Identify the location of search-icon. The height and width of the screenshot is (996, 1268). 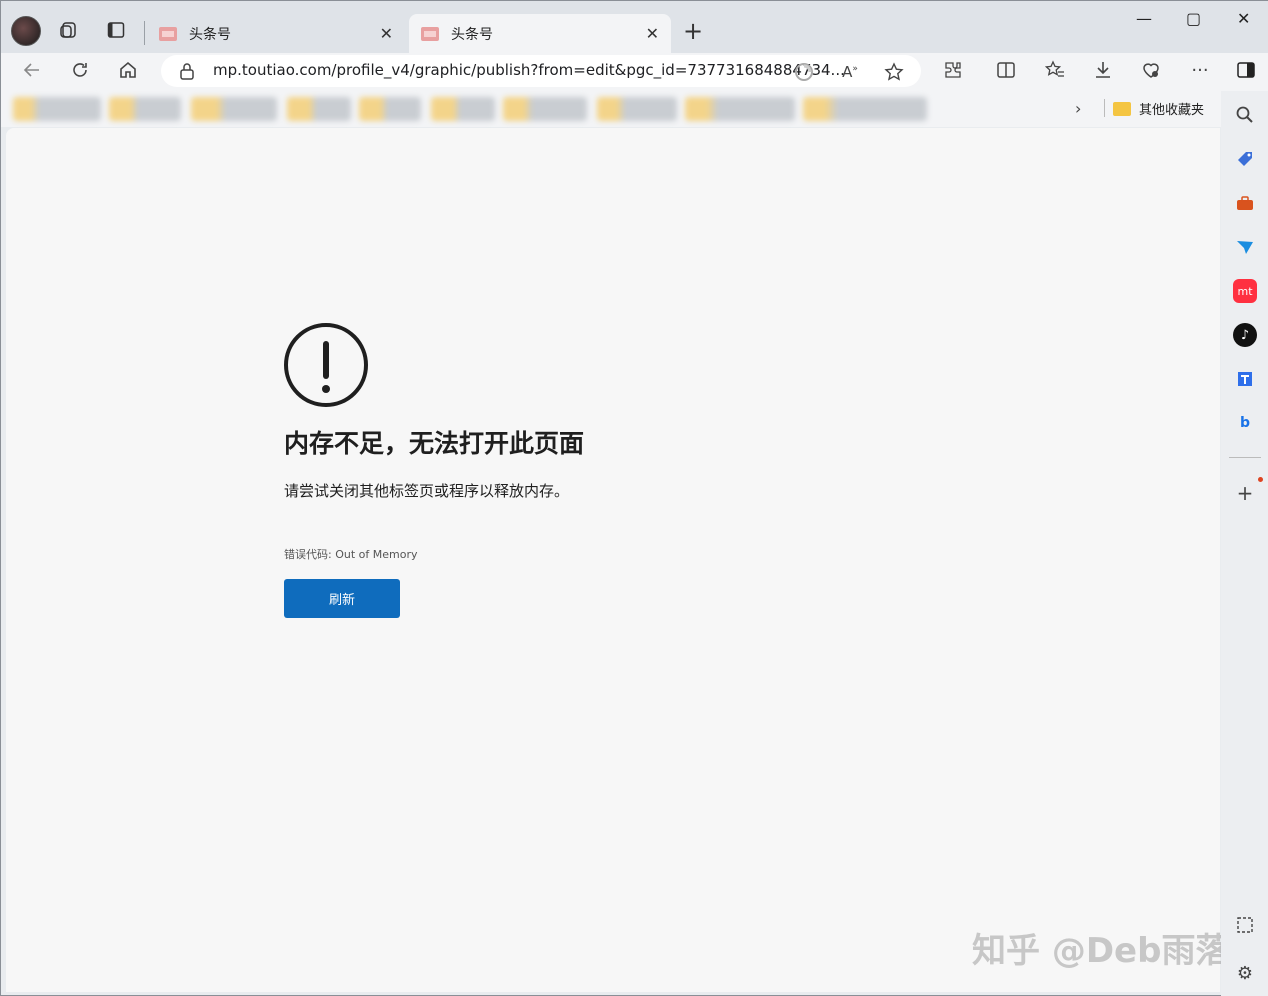
(1245, 115).